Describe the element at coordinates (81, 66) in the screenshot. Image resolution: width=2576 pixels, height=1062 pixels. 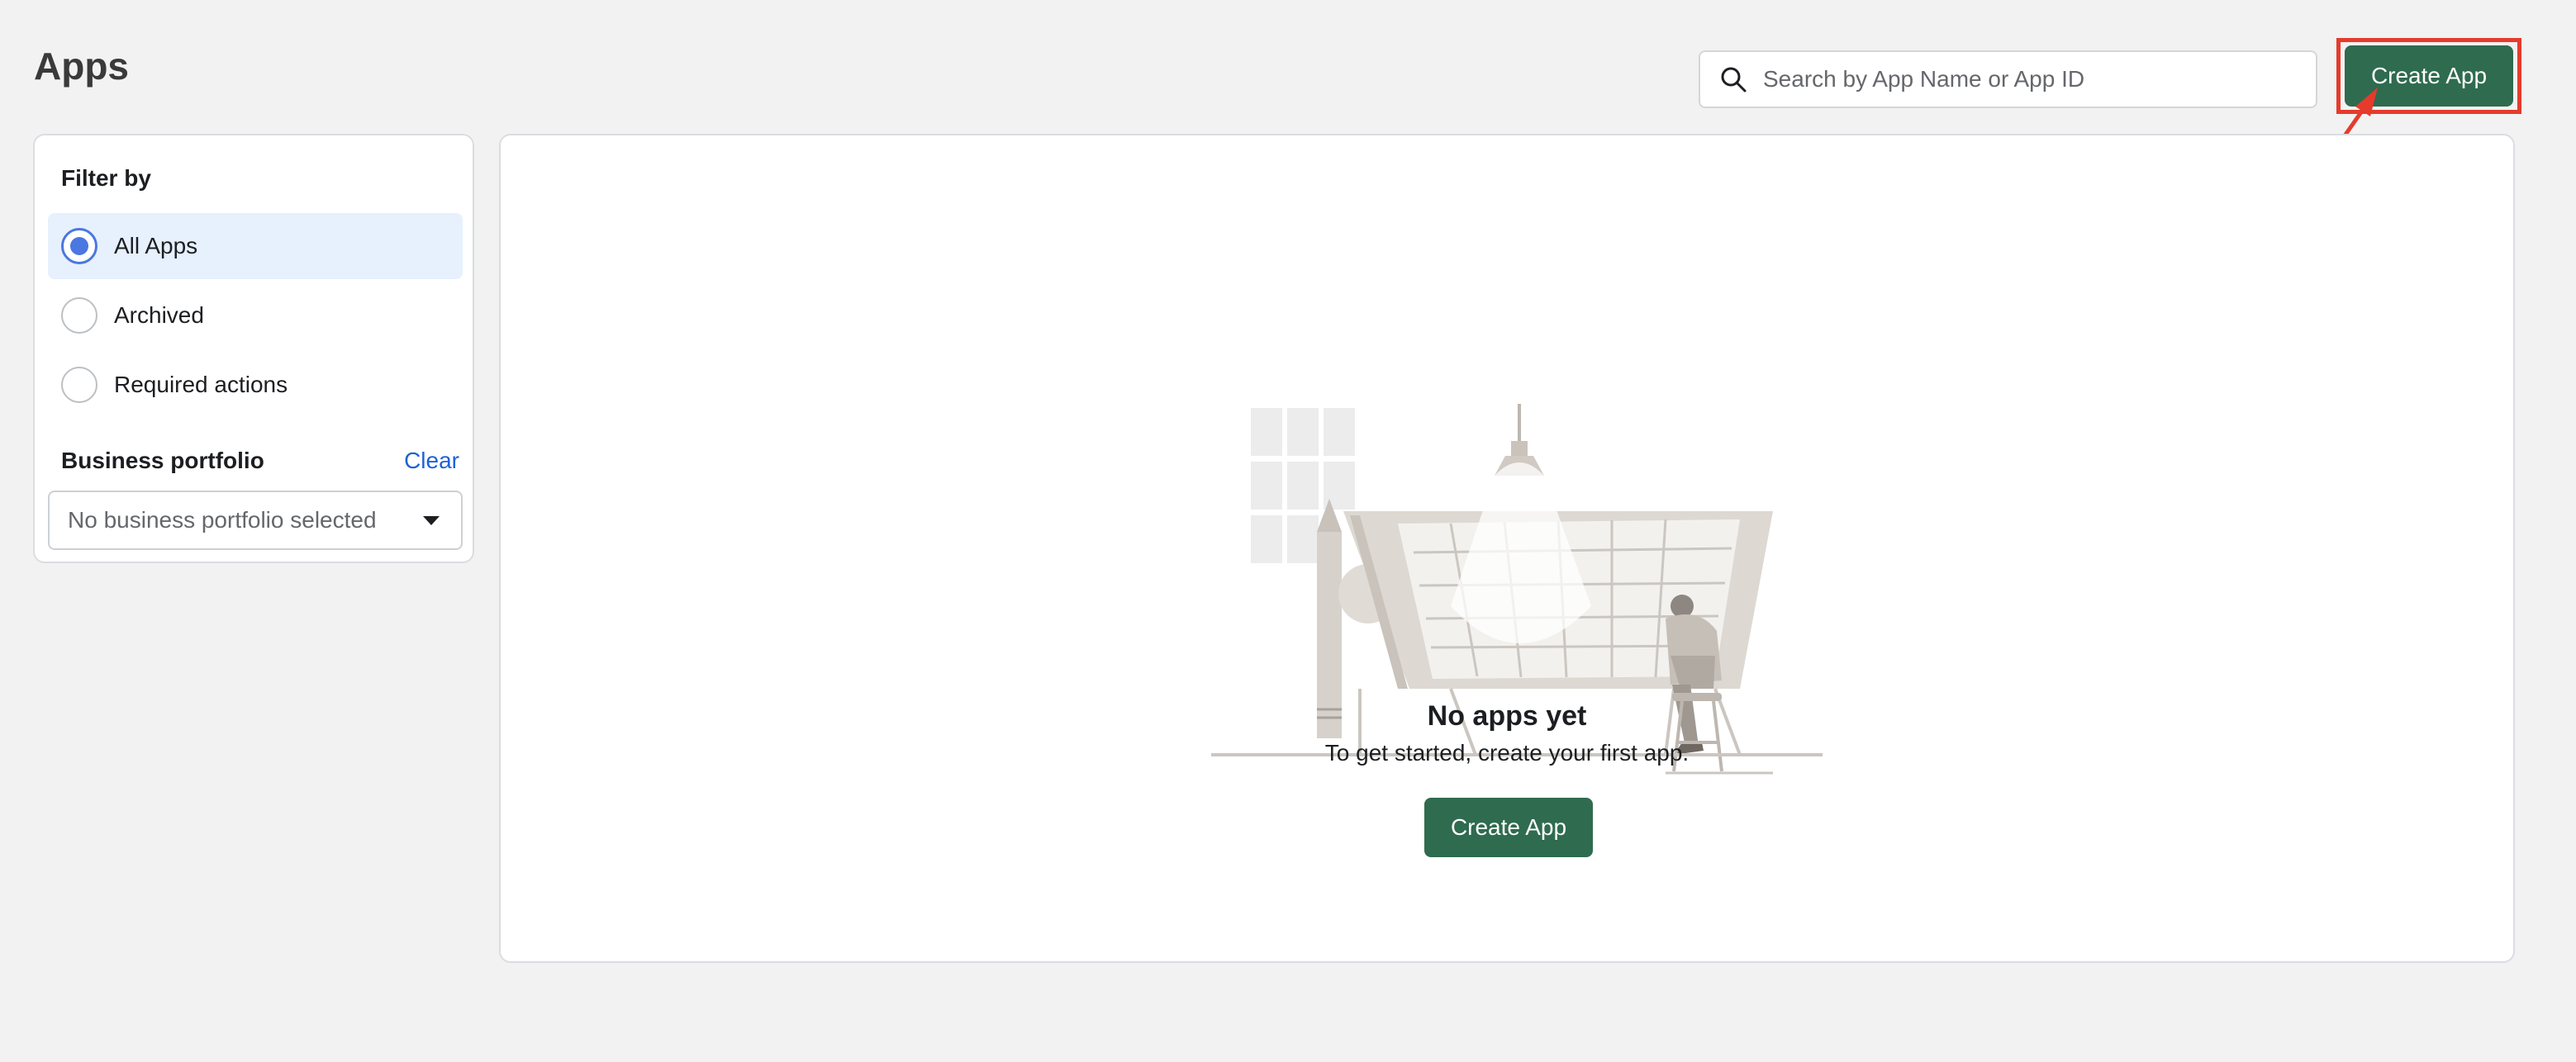
I see `page-title: Apps` at that location.